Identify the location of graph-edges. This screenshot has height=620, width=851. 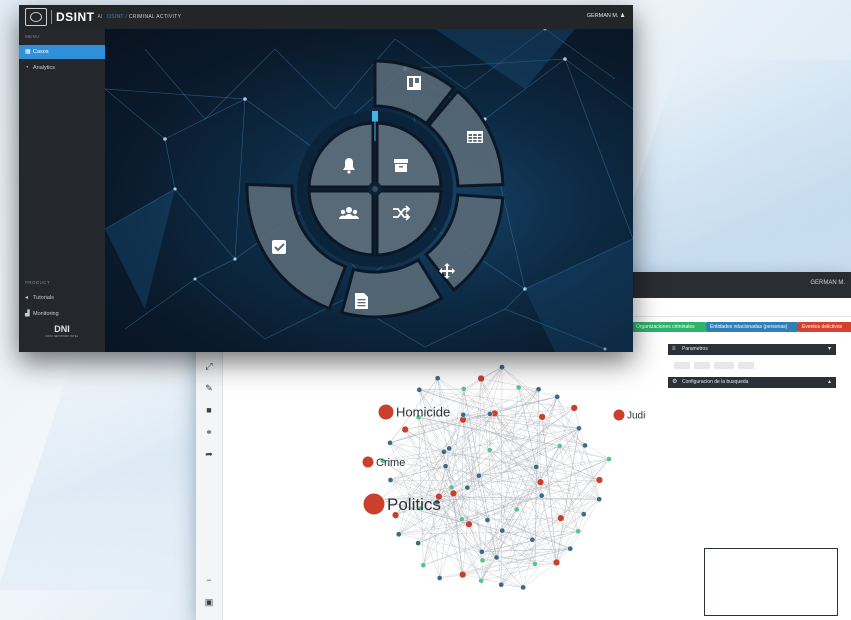
(495, 477).